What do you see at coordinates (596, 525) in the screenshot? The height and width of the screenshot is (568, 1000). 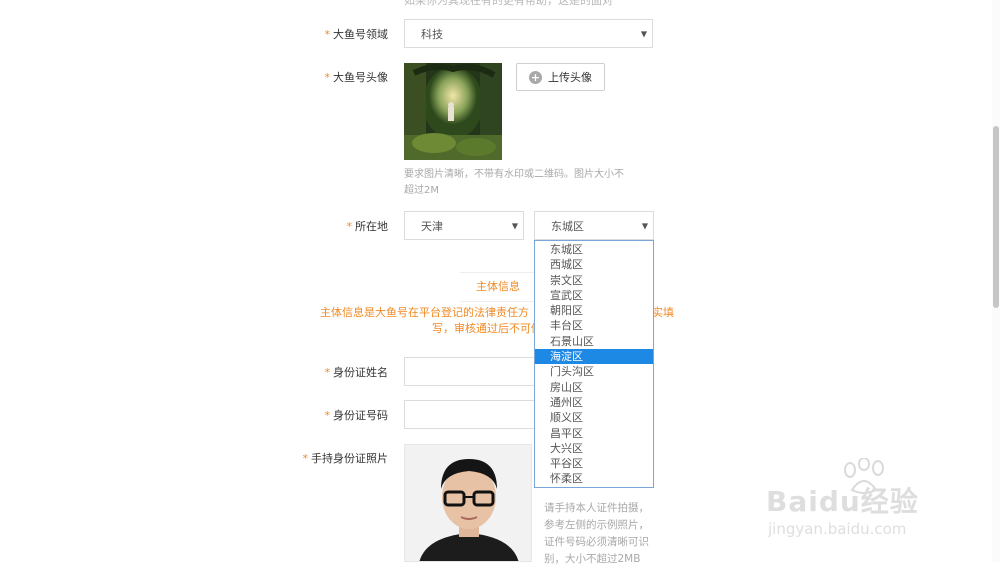 I see `id-photo-hint-line: 参考左侧的示例照片，` at bounding box center [596, 525].